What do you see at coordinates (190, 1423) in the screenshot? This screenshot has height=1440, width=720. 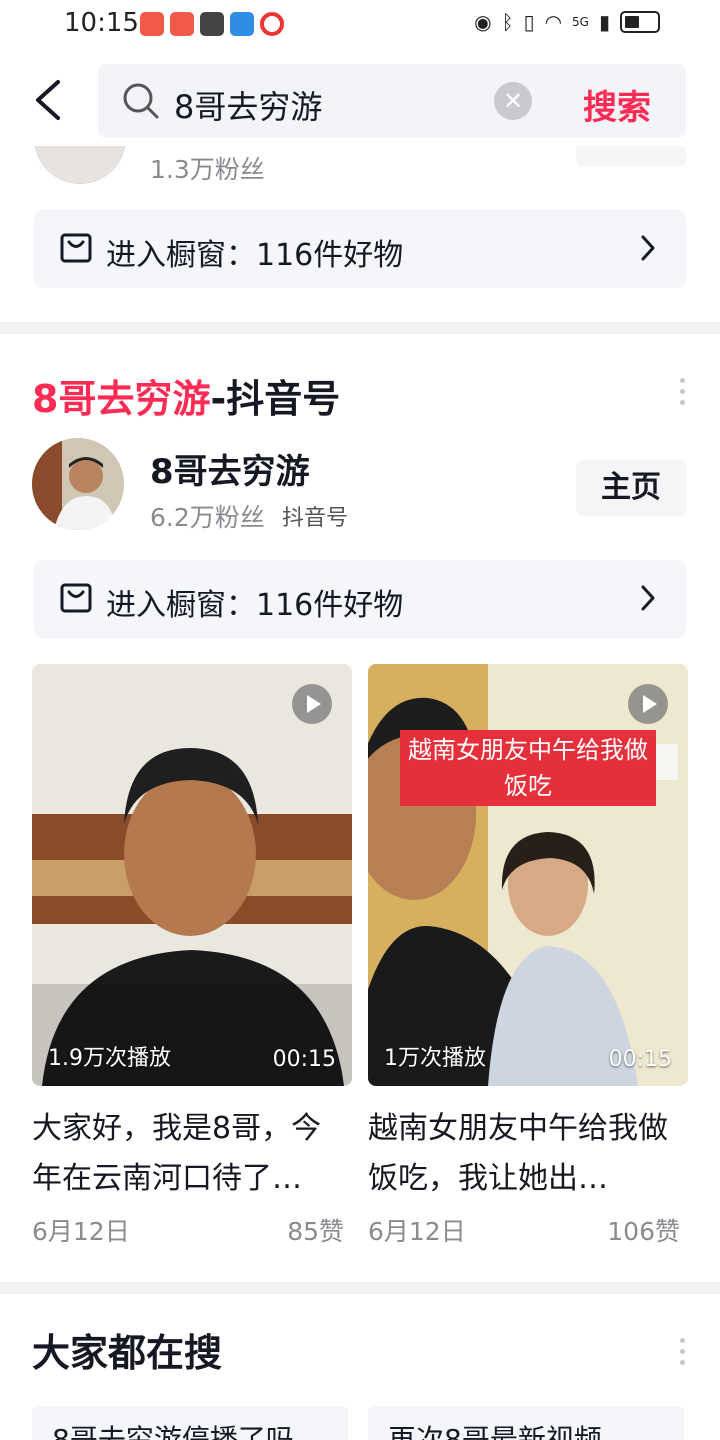 I see `trending-item: 8哥去穷游停播了吗` at bounding box center [190, 1423].